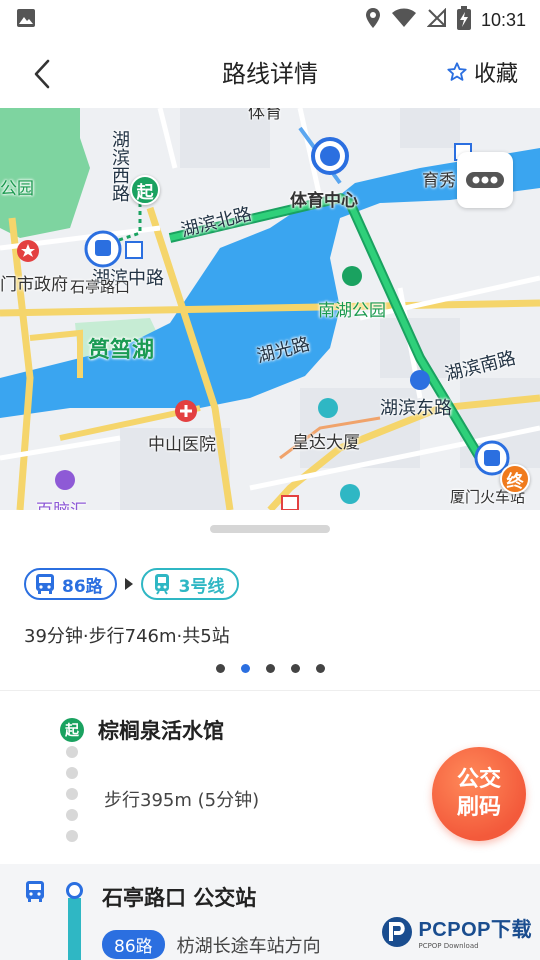 The image size is (540, 960). What do you see at coordinates (72, 798) in the screenshot?
I see `walk-dots` at bounding box center [72, 798].